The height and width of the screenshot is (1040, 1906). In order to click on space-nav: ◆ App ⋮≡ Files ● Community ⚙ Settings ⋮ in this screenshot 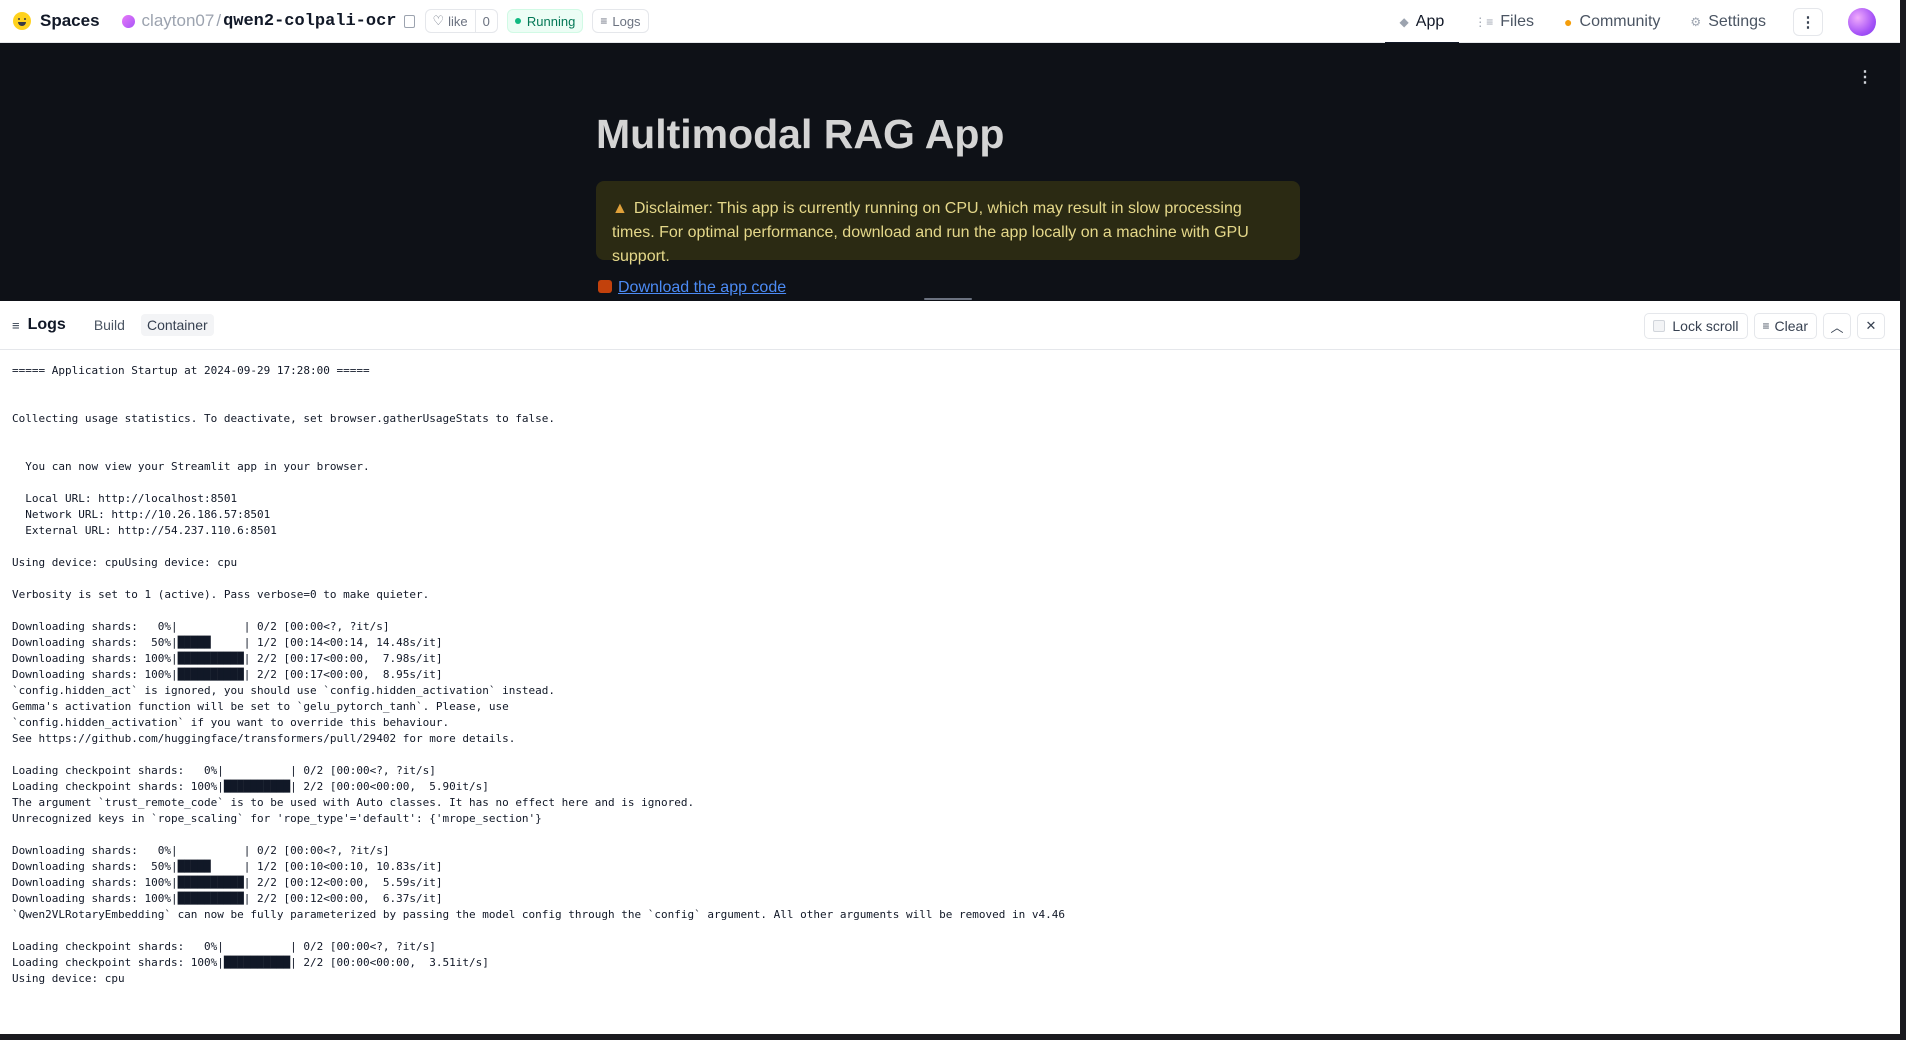, I will do `click(1642, 22)`.